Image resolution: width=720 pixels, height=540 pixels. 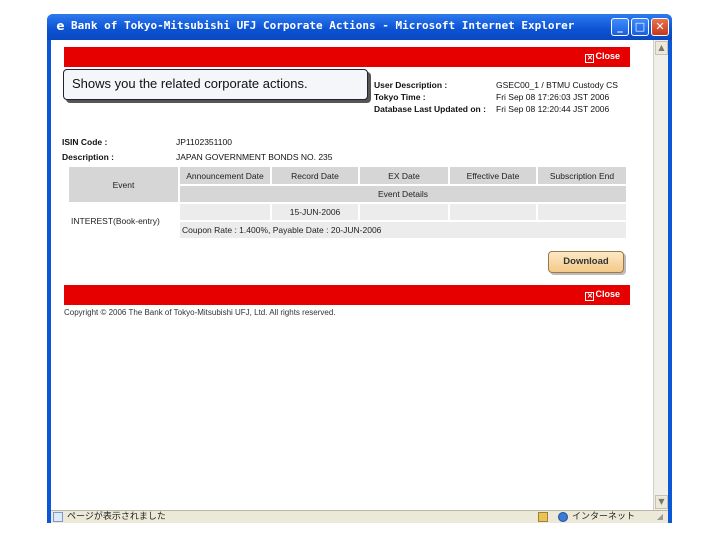 I want to click on table-row: INTEREST(Book-entry) 15-JUN-2006, so click(x=348, y=221).